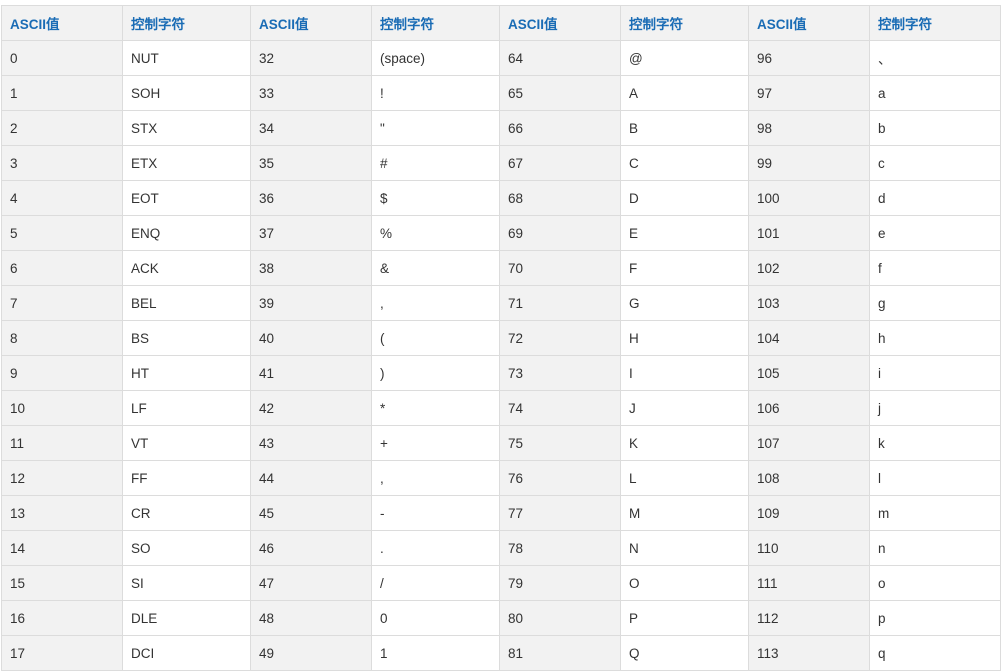 The height and width of the screenshot is (671, 1004). I want to click on control-char-cell: m, so click(935, 513).